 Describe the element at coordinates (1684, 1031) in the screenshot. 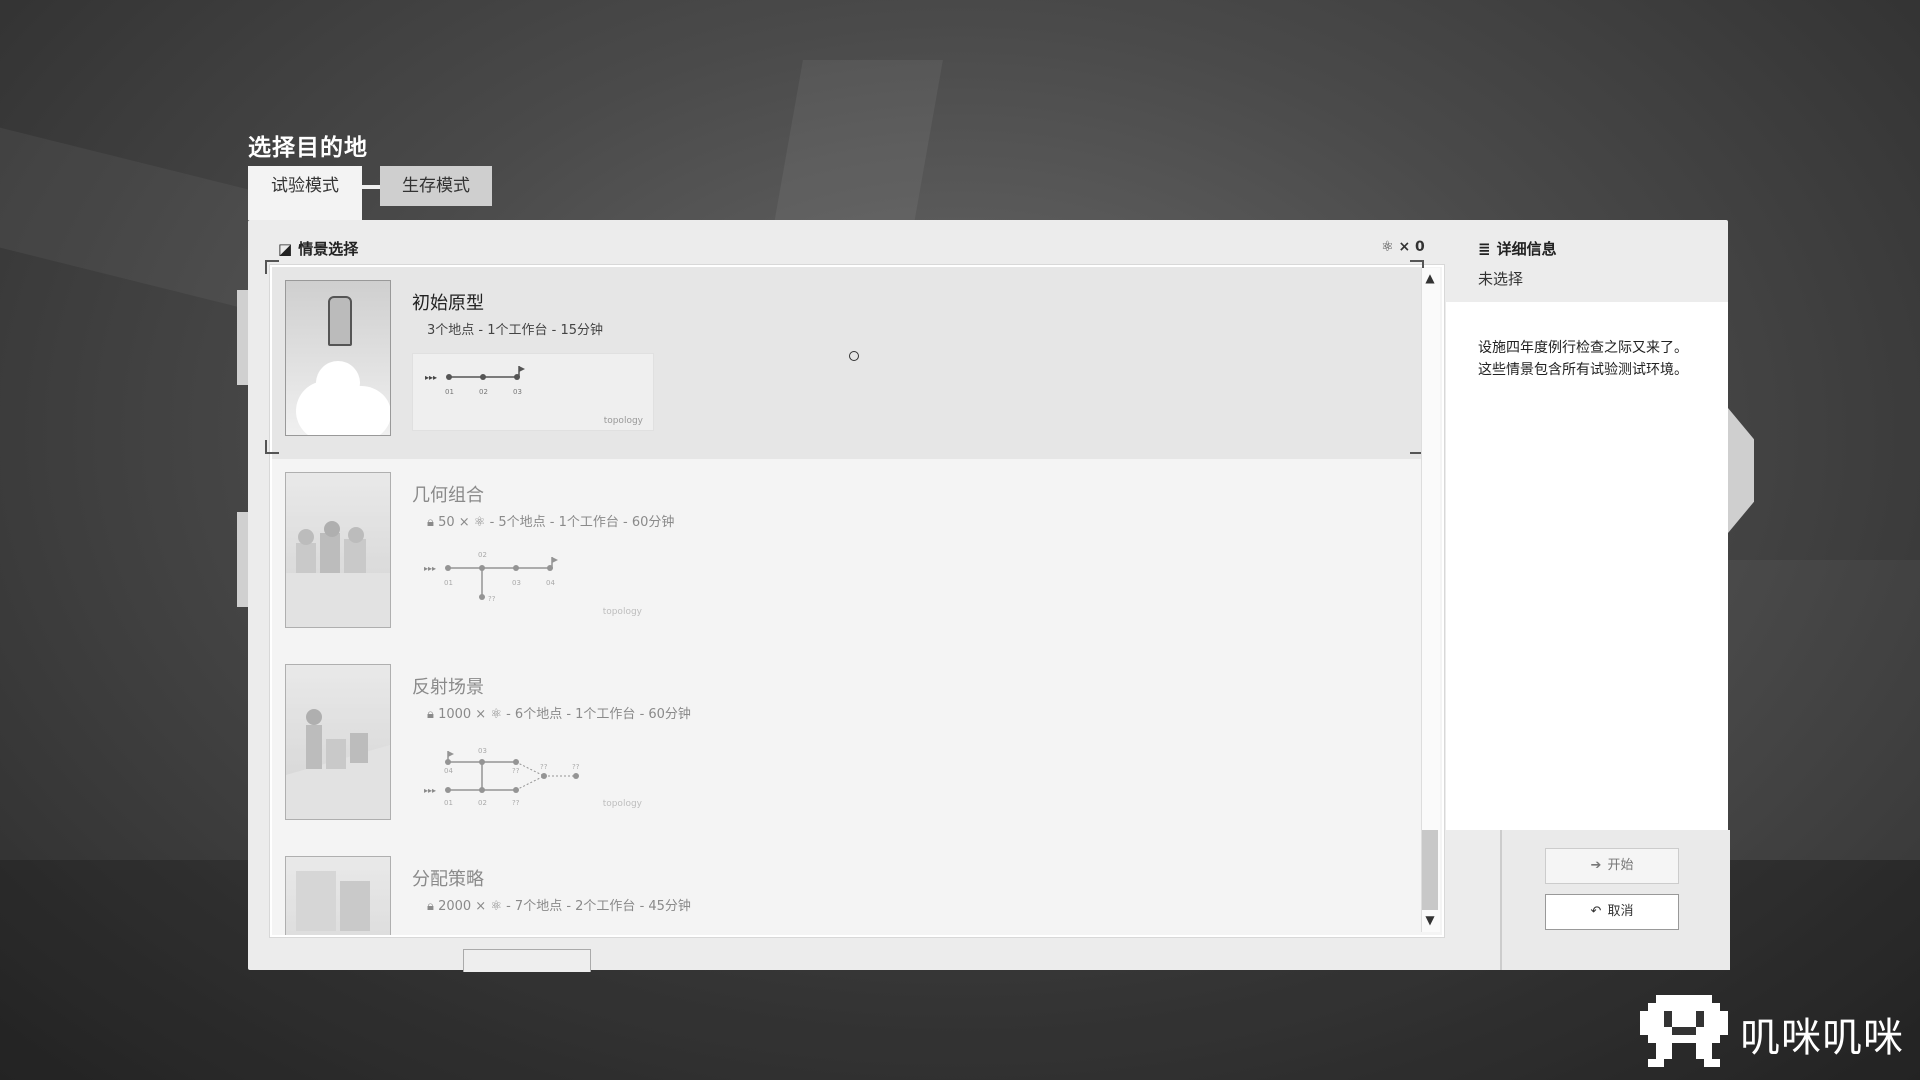

I see `pixel-robot-logo` at that location.